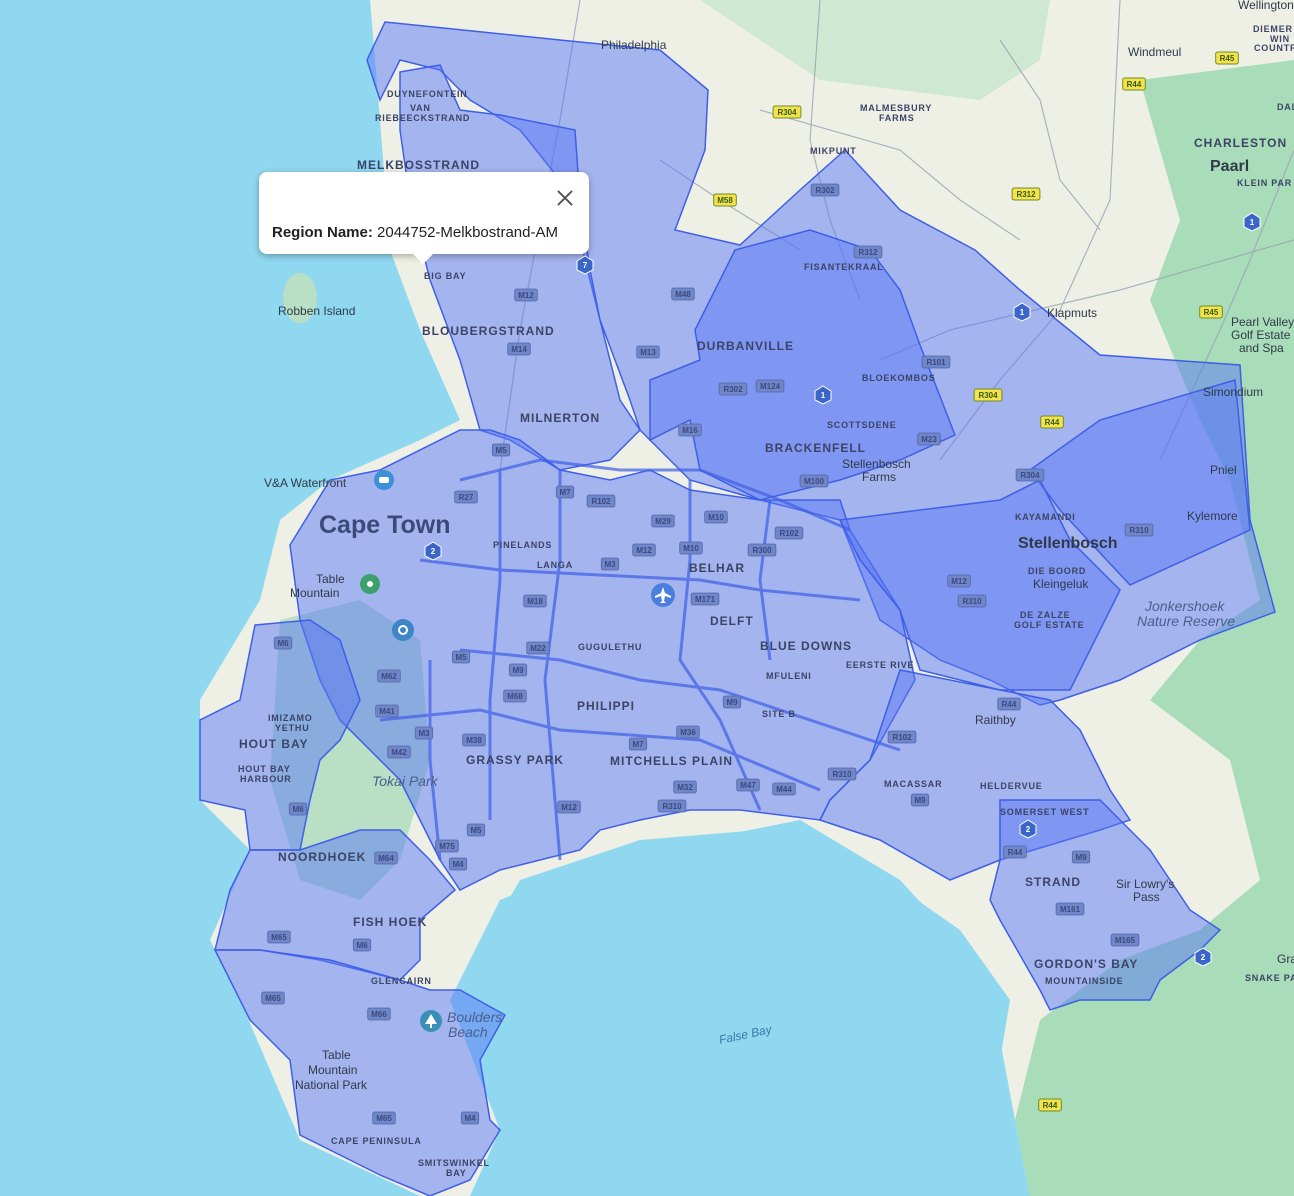  Describe the element at coordinates (716, 517) in the screenshot. I see `svg-text: M10` at that location.